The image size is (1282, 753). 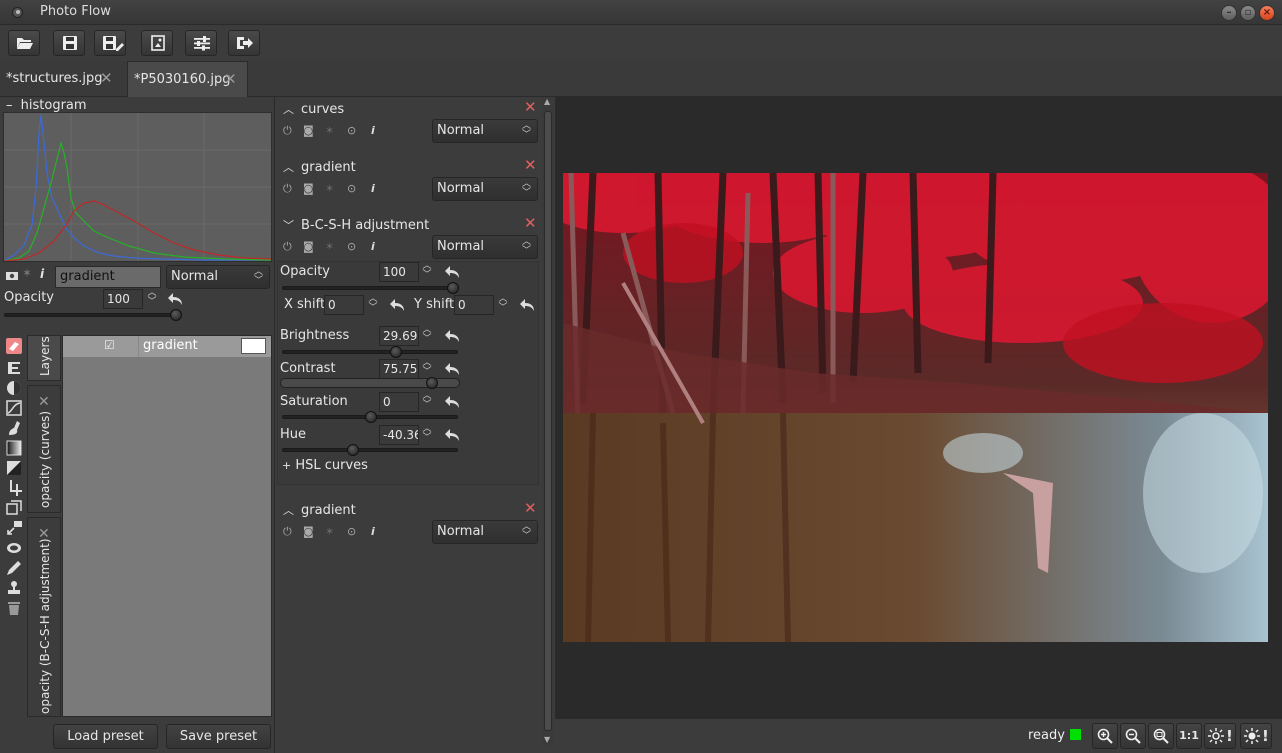 What do you see at coordinates (44, 617) in the screenshot?
I see `tab-opacity-bcsh: ✕ opacity (B-C-S-H adjustment)` at bounding box center [44, 617].